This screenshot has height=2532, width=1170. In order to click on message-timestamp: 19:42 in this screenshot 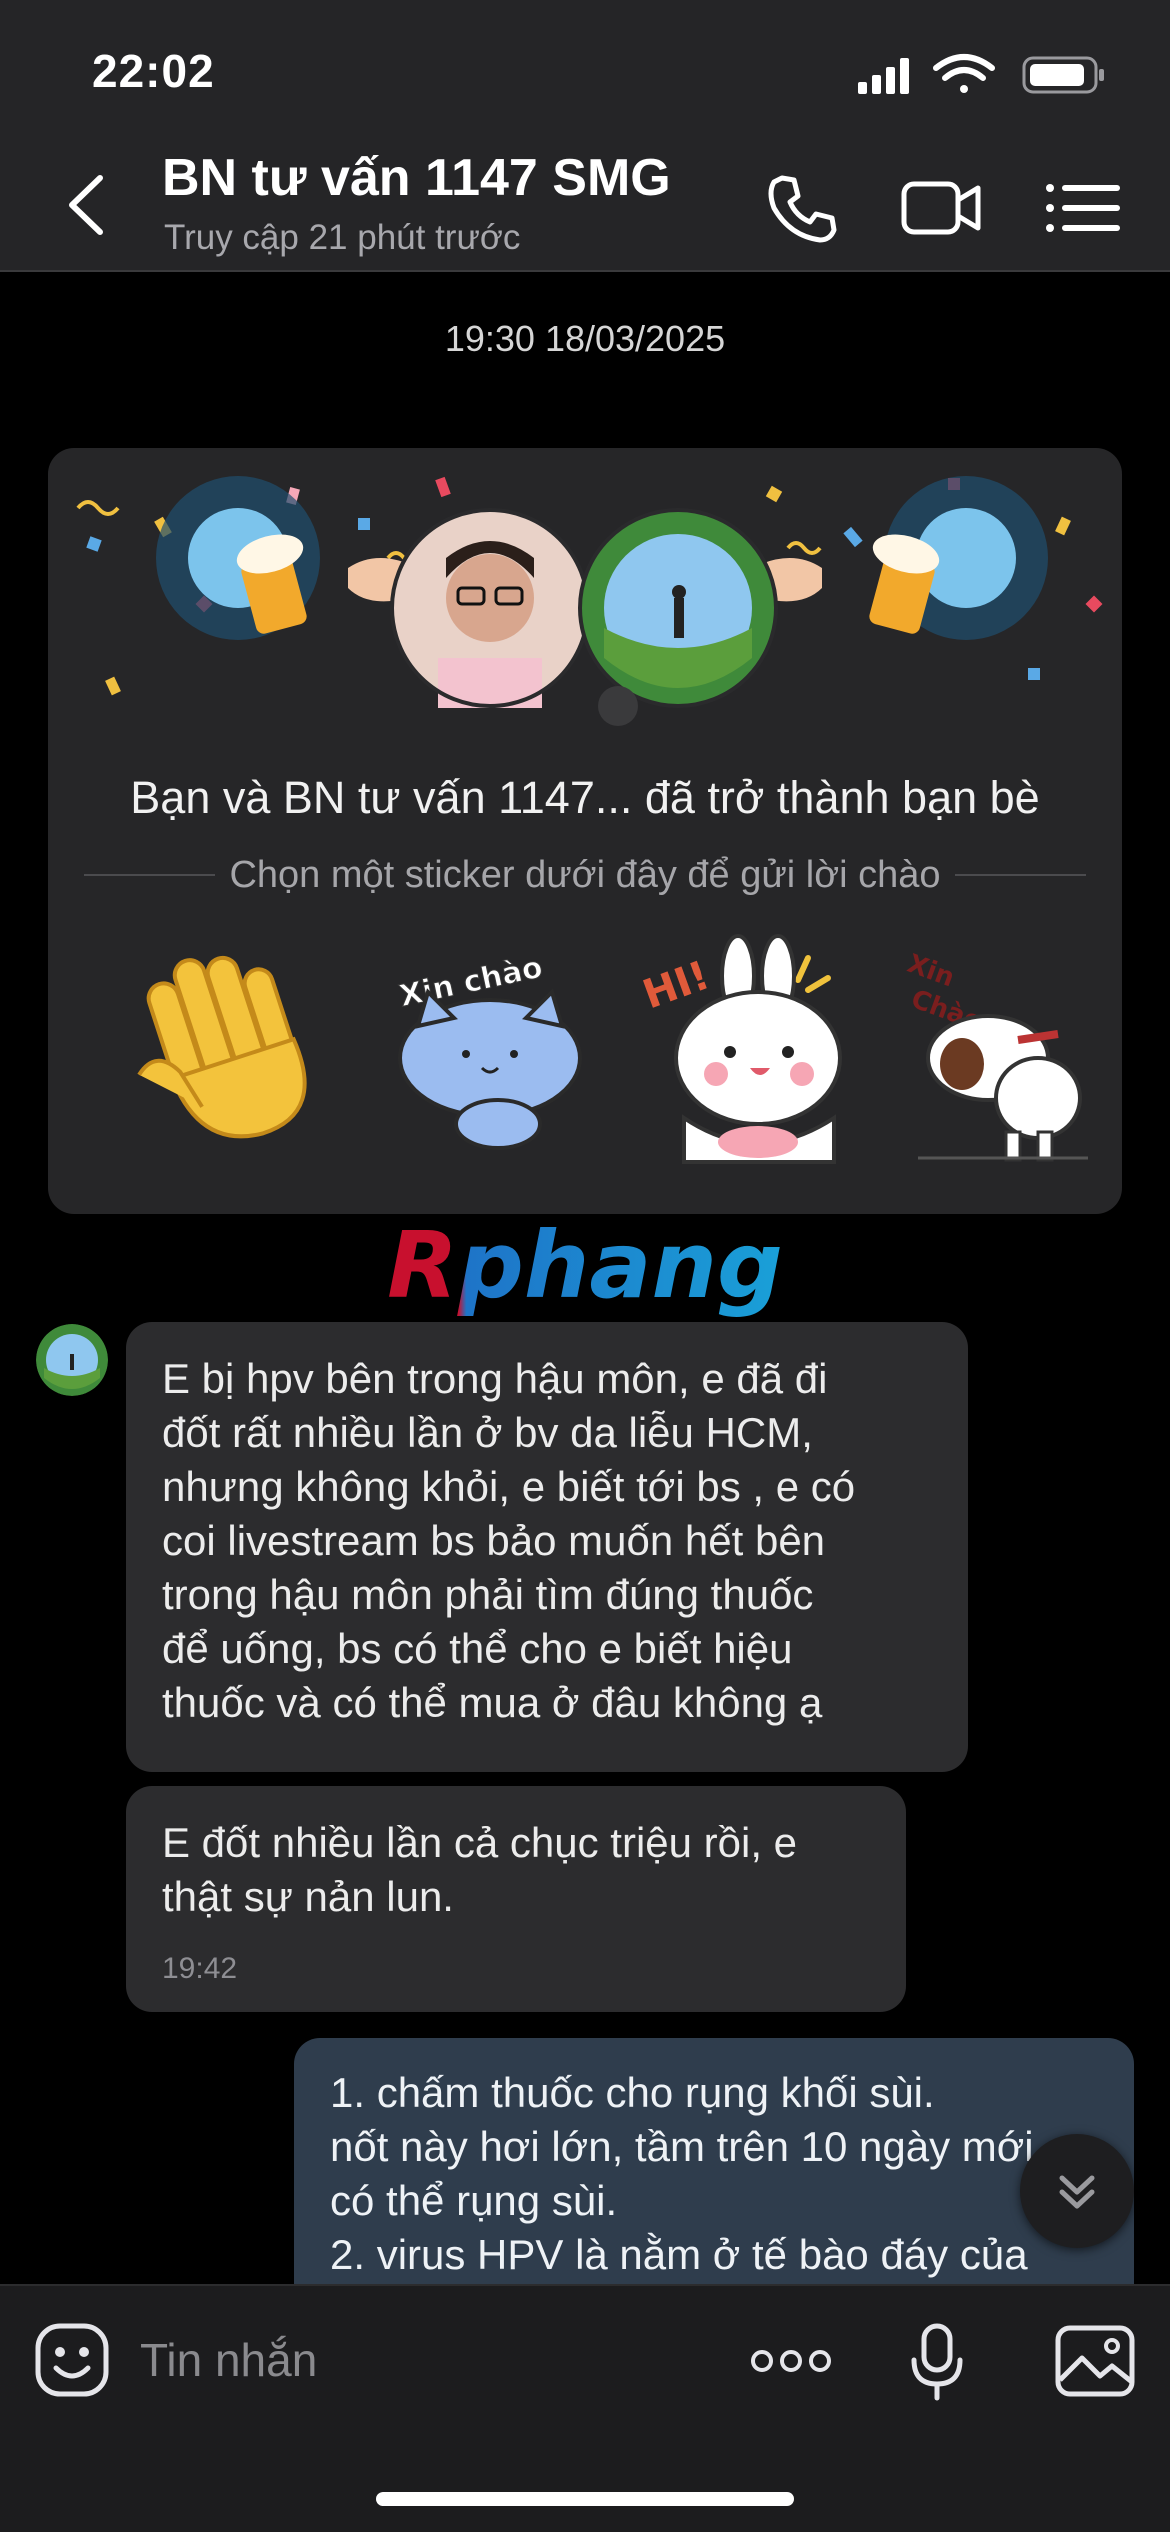, I will do `click(200, 1968)`.